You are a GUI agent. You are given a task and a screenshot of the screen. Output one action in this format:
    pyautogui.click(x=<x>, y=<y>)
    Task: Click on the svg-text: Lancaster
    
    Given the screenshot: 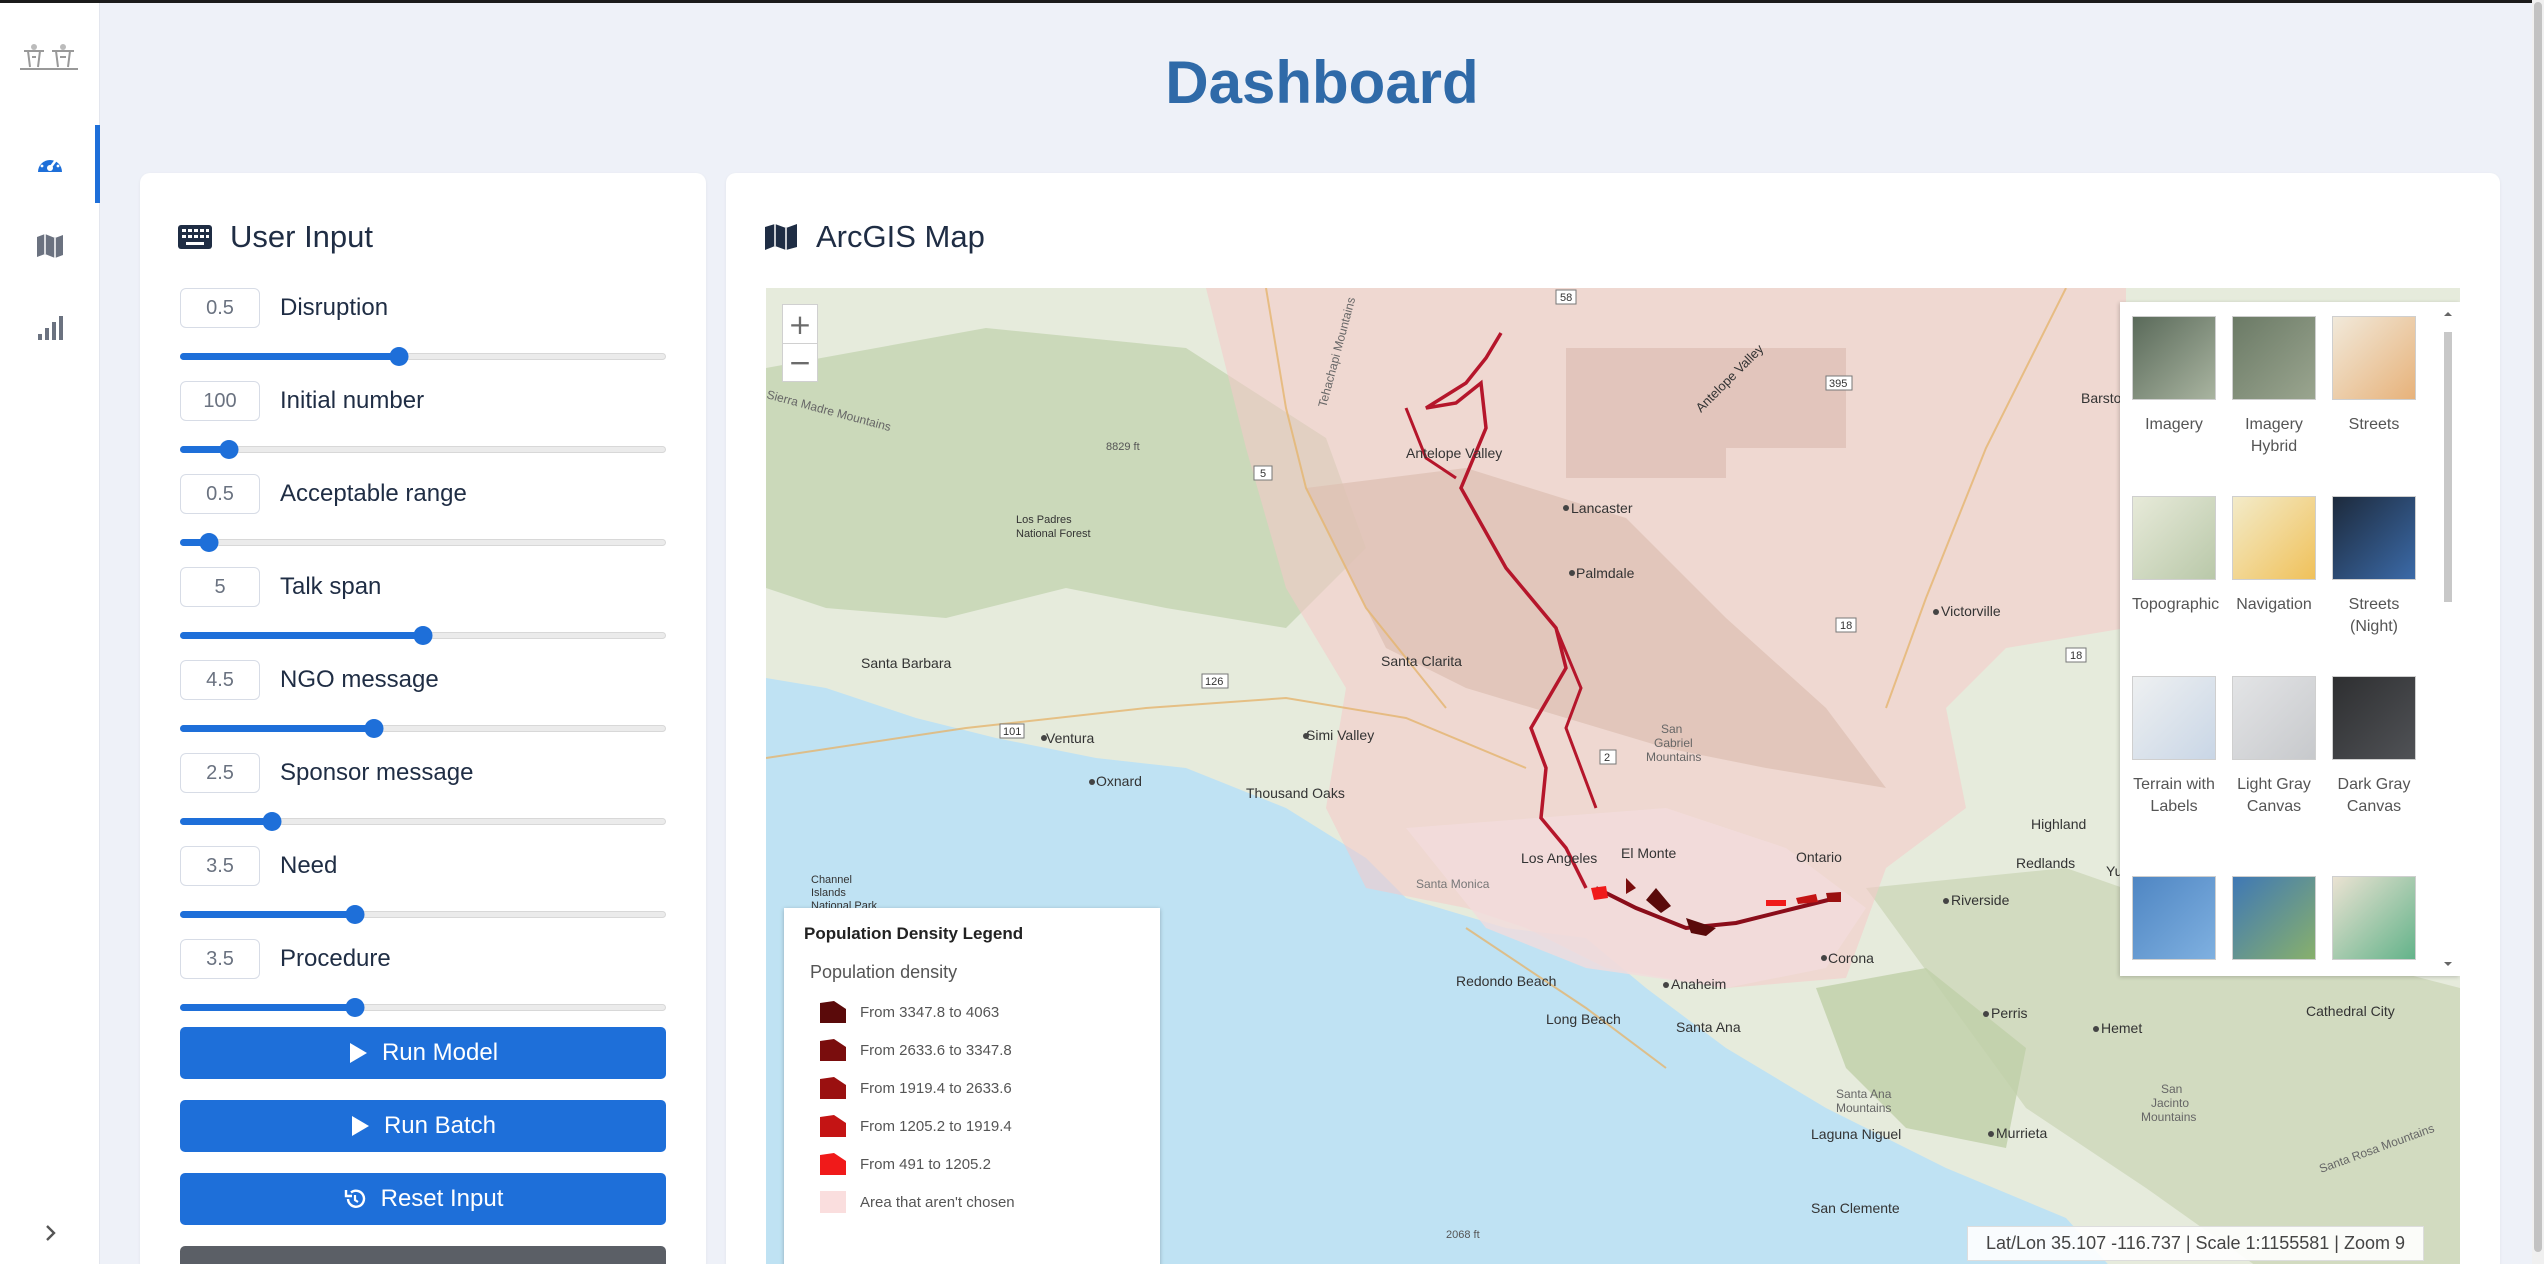 What is the action you would take?
    pyautogui.click(x=1602, y=508)
    